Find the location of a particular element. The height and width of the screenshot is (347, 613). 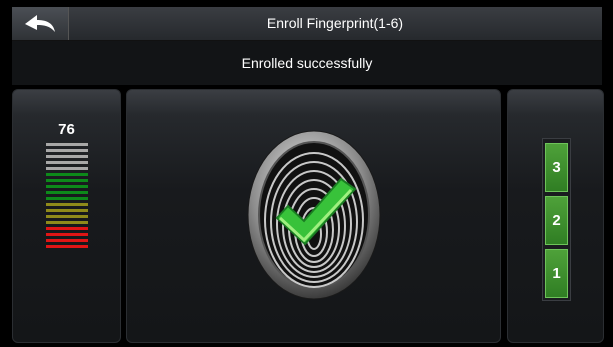

fingerprint-icon is located at coordinates (314, 215).